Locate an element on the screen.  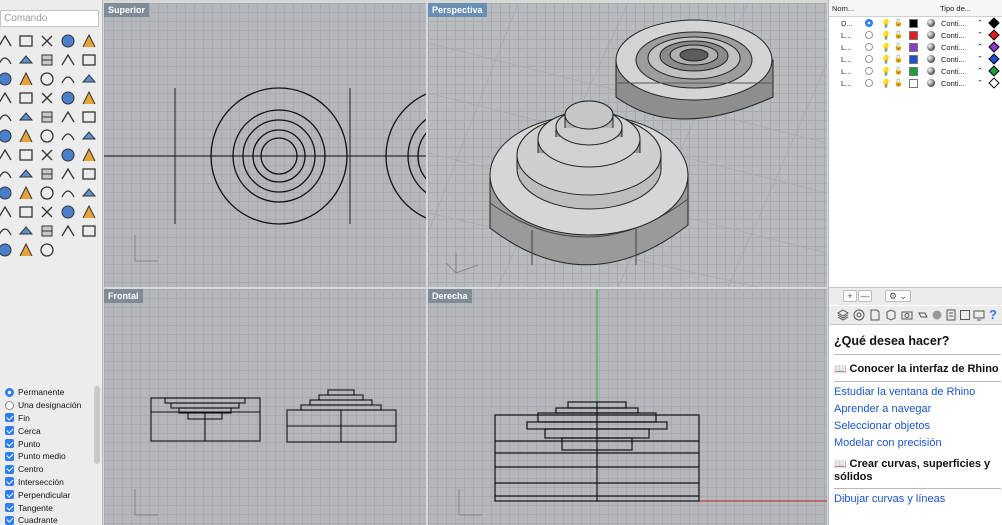
split-tool-icon is located at coordinates (26, 79).